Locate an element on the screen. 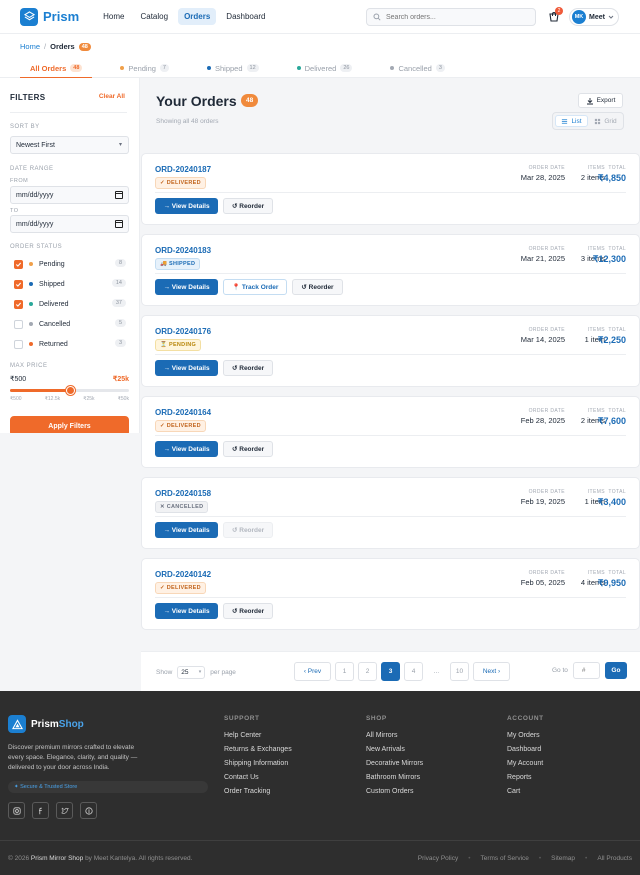 This screenshot has width=640, height=875. go-button: Go is located at coordinates (615, 670).